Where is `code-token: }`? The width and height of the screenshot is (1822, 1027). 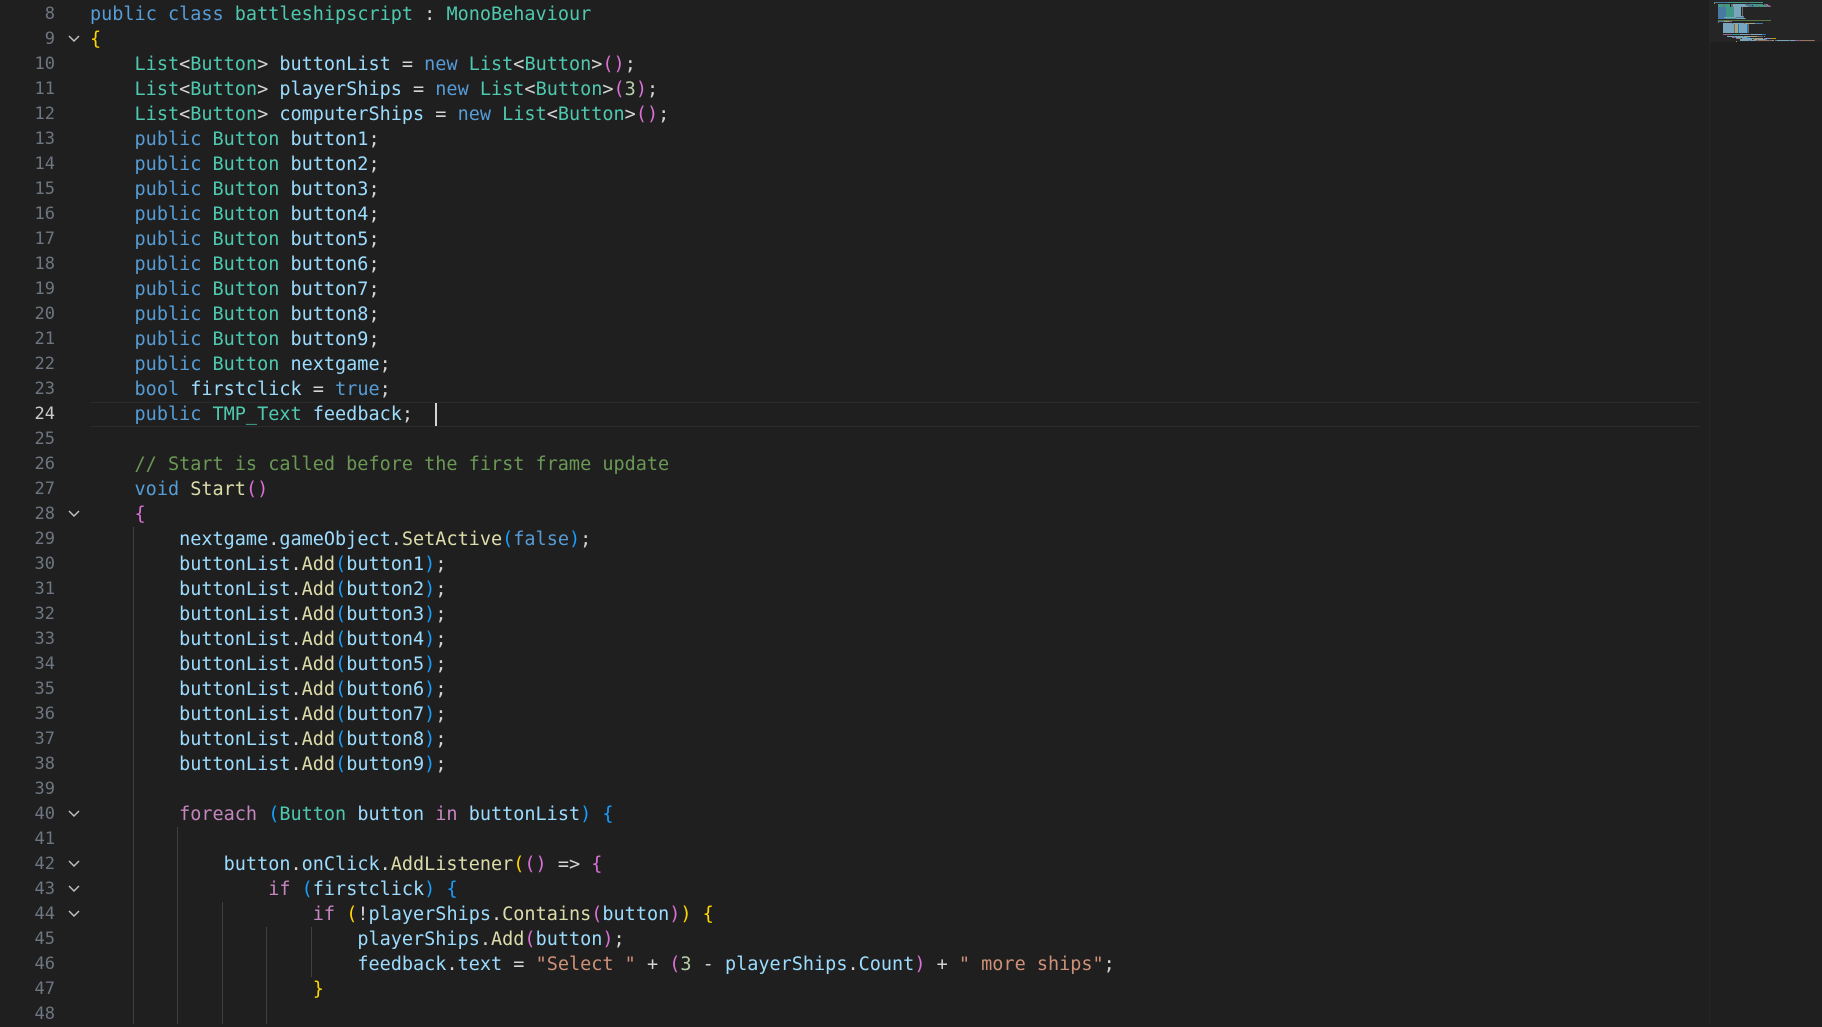 code-token: } is located at coordinates (318, 989).